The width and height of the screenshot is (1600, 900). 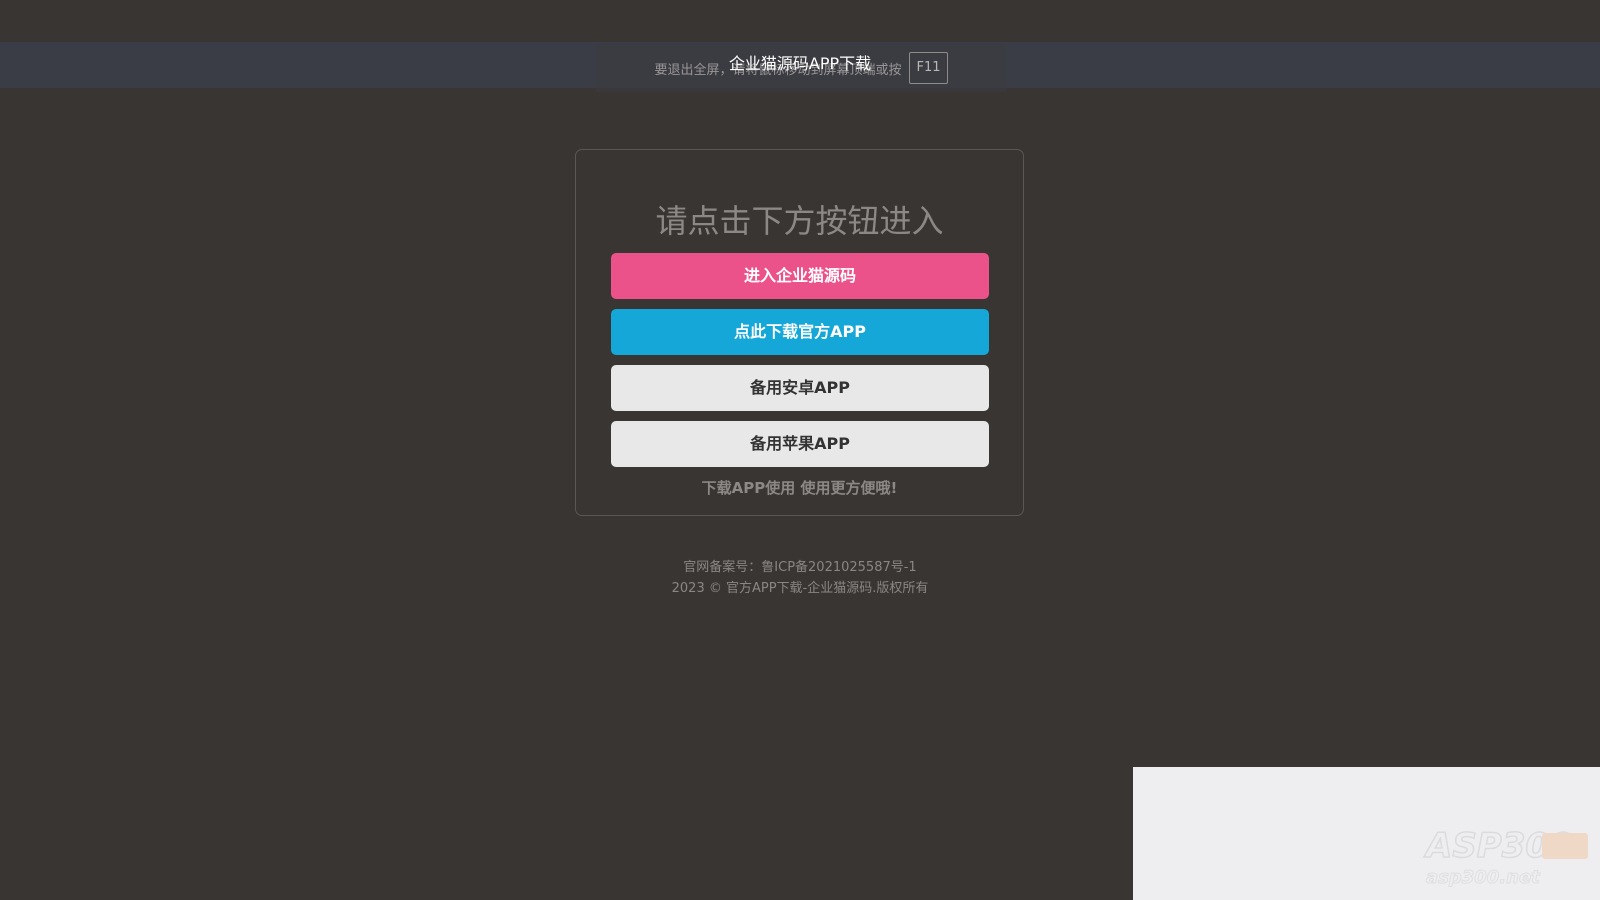 What do you see at coordinates (800, 276) in the screenshot?
I see `enter-site-button: 进入企业猫源码` at bounding box center [800, 276].